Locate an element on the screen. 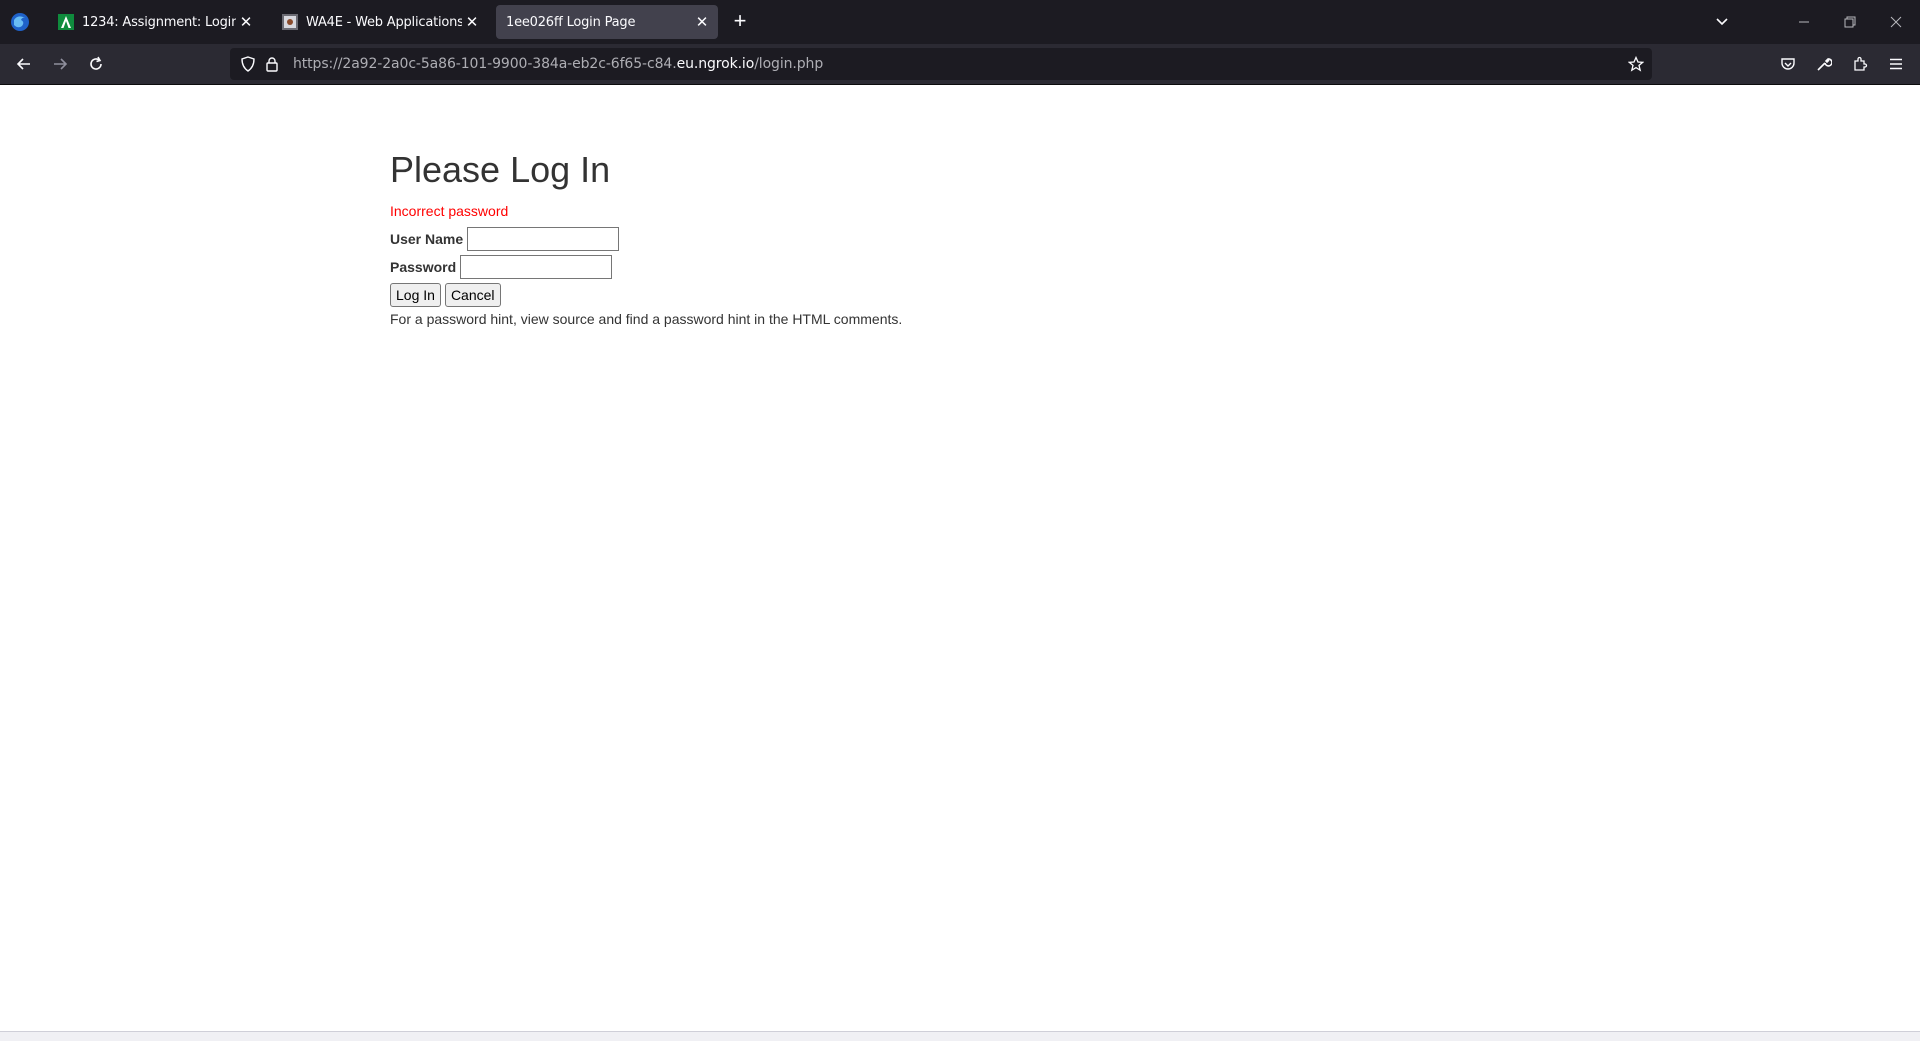  tab-title: WA4E - Web Applications for E is located at coordinates (384, 22).